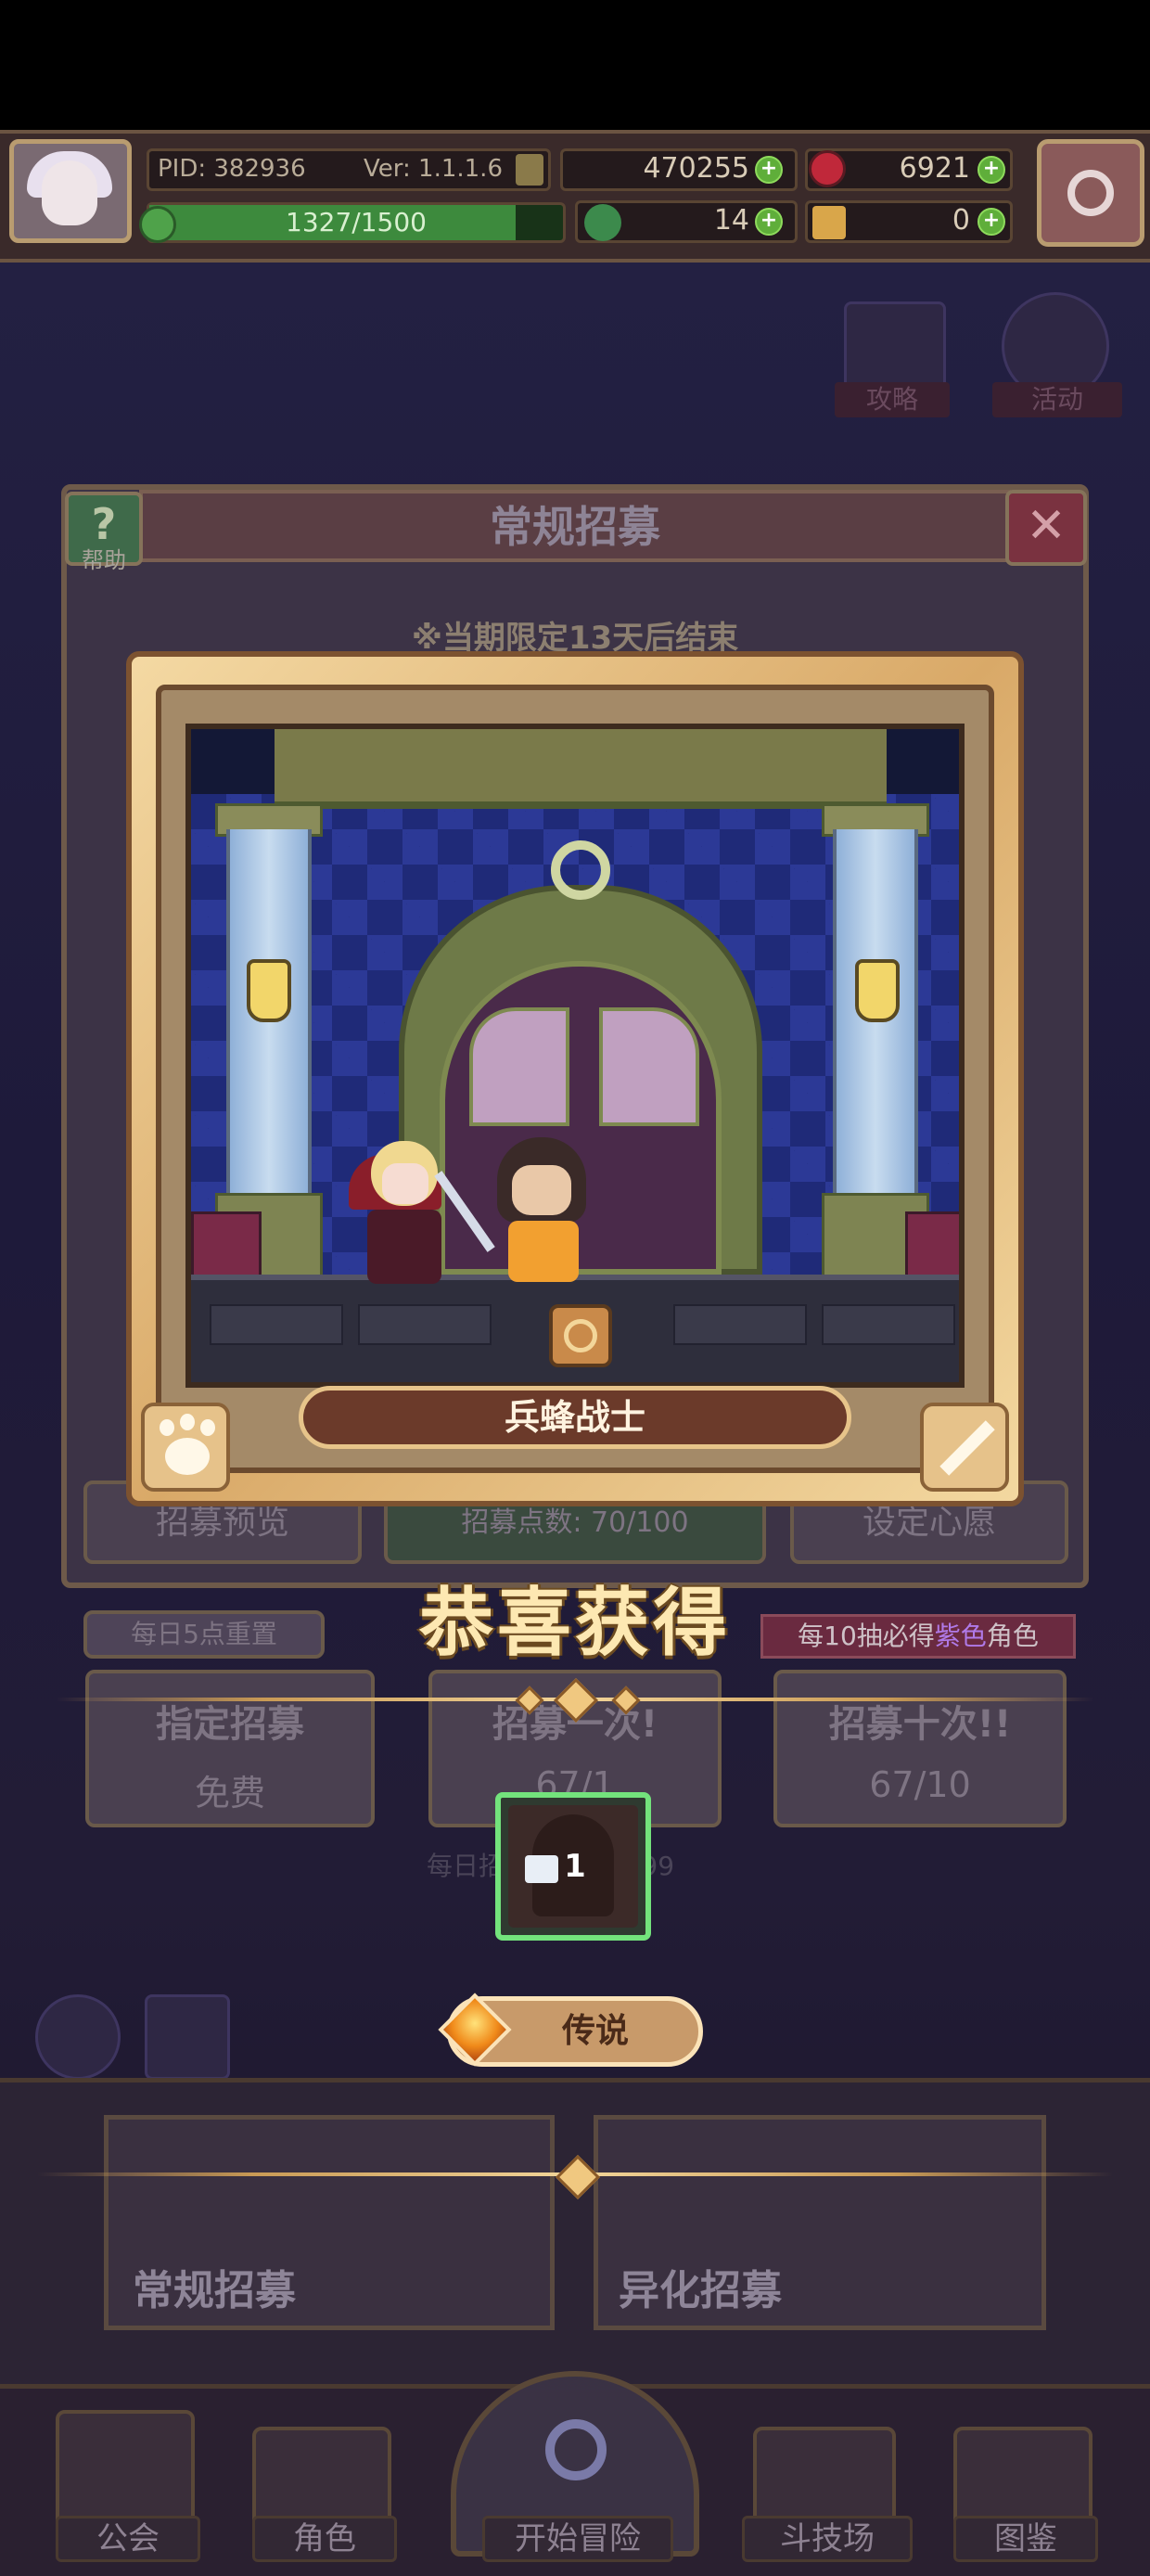  Describe the element at coordinates (230, 1748) in the screenshot. I see `single-recruit-button: 指定招募 免费` at that location.